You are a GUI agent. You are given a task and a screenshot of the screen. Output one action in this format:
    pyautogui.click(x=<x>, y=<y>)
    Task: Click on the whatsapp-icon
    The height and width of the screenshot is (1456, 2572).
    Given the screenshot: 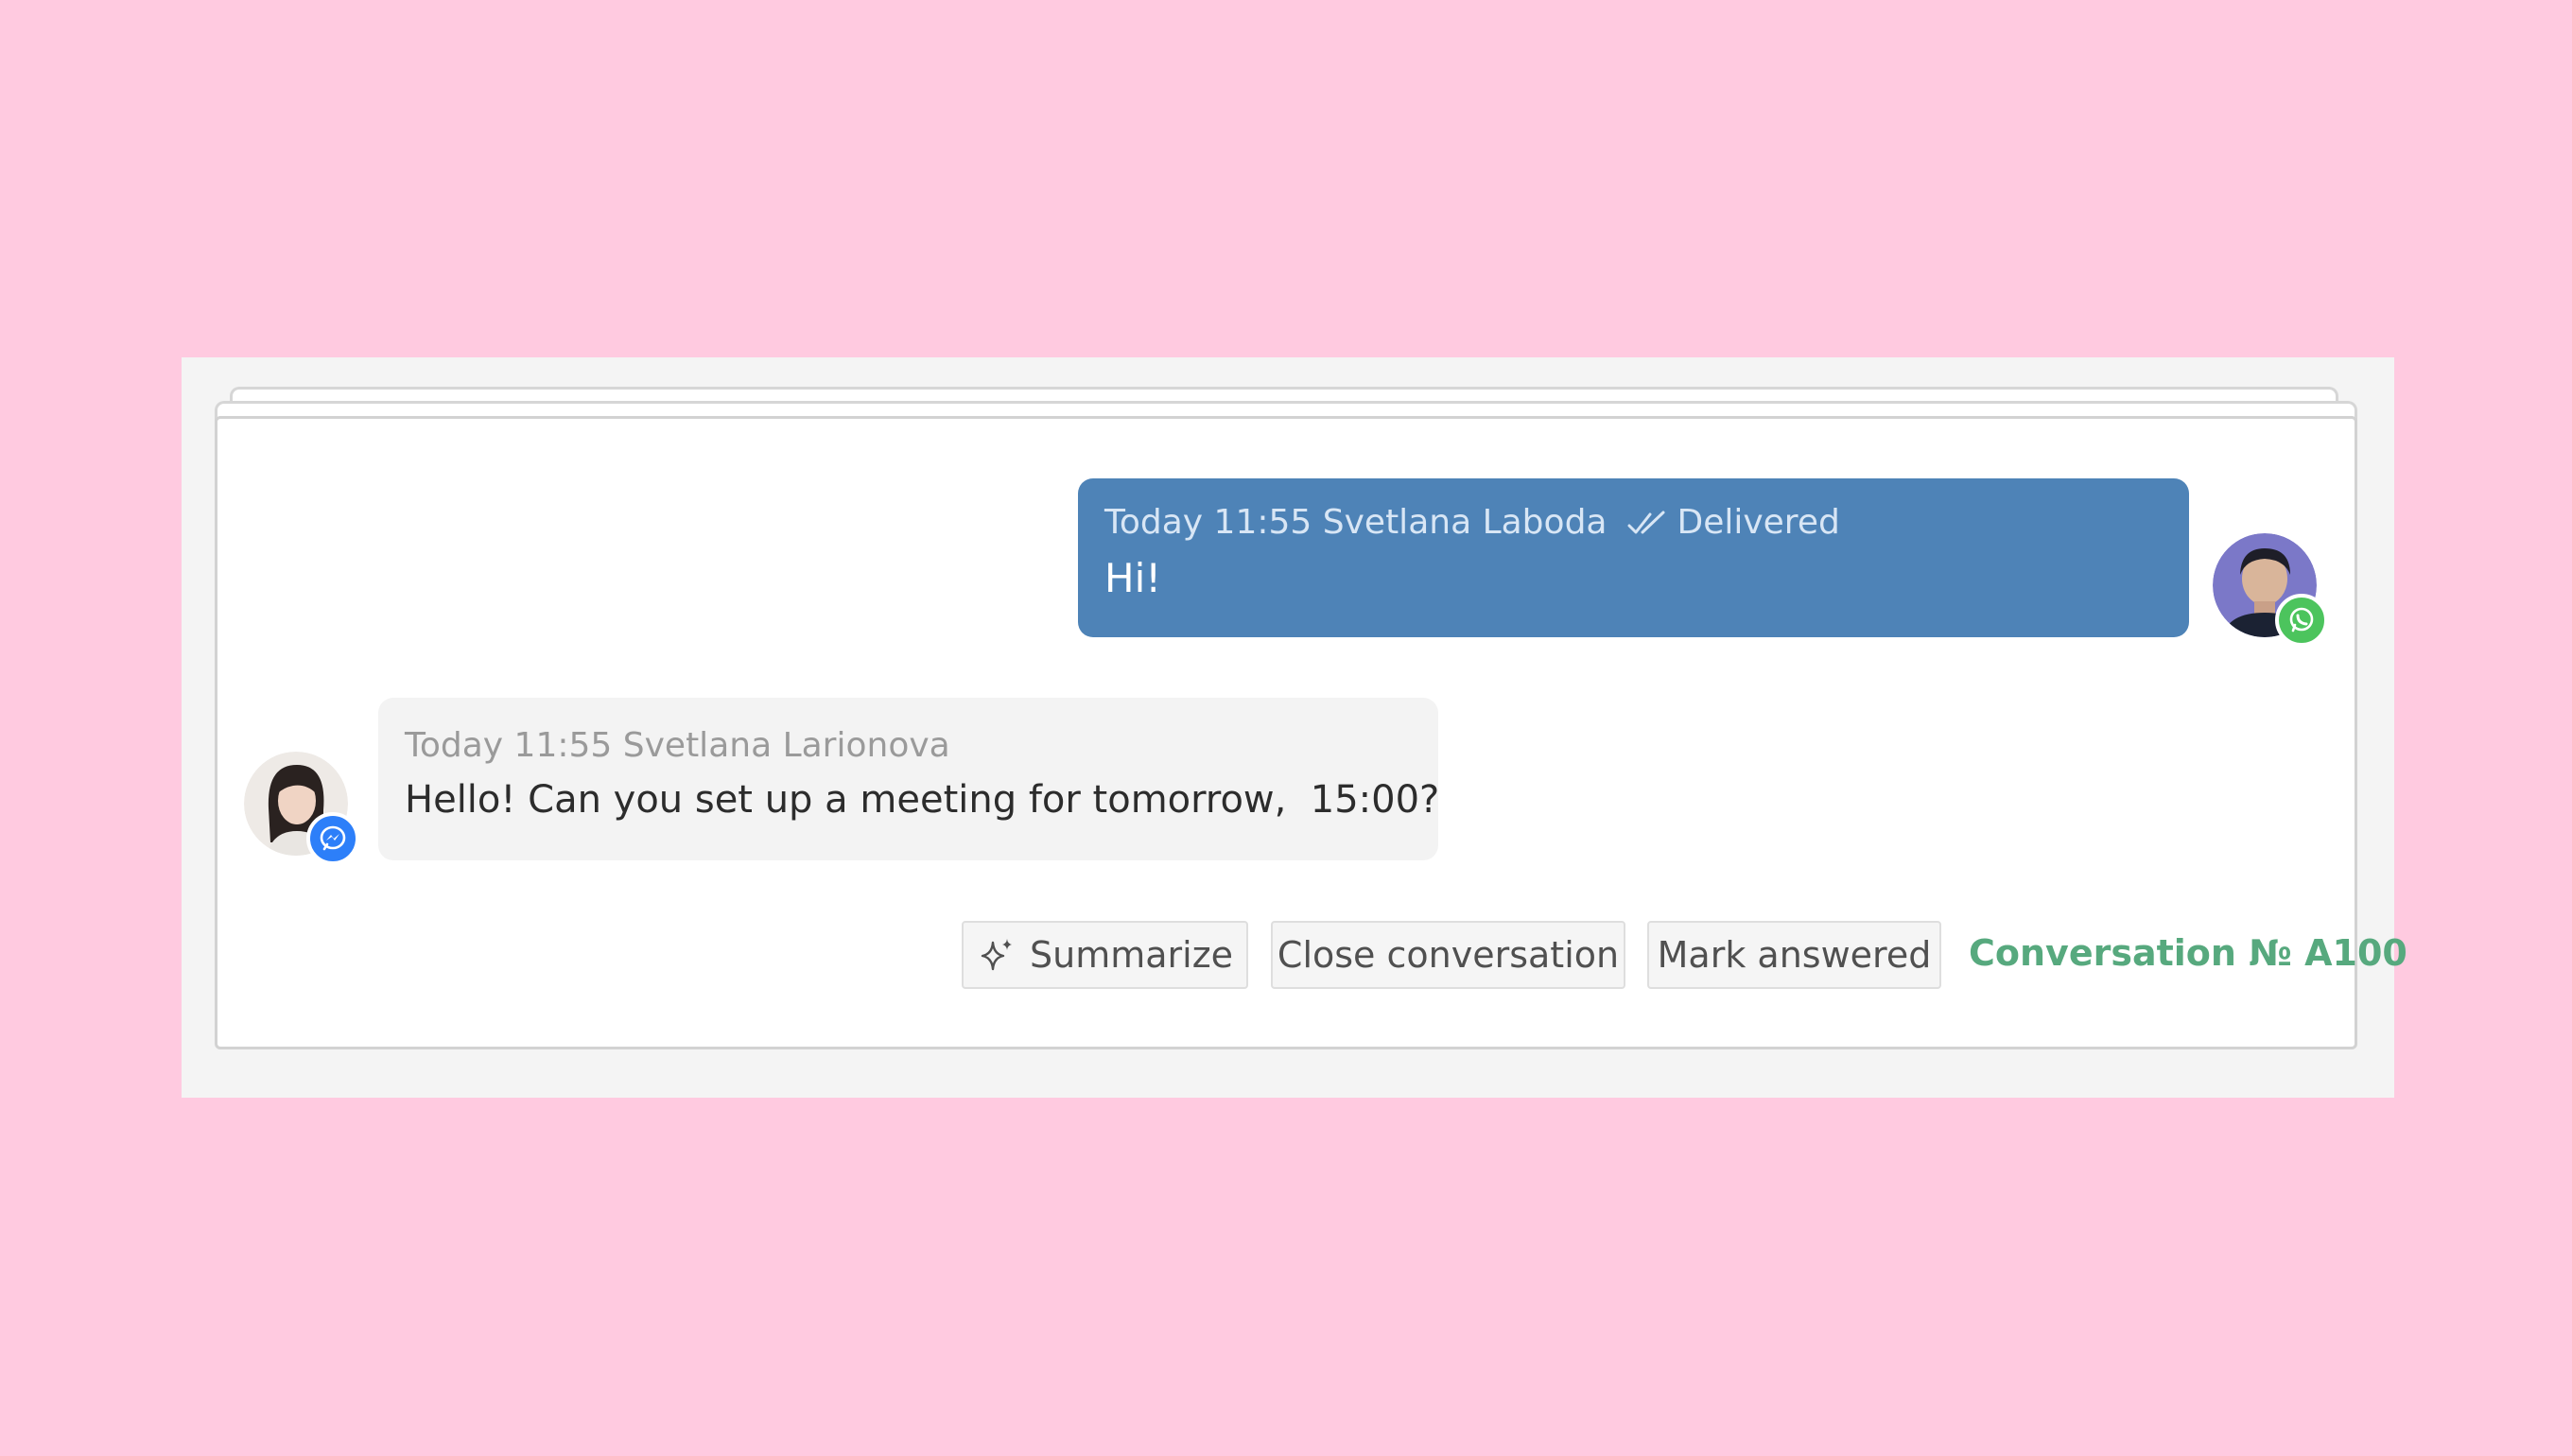 What is the action you would take?
    pyautogui.click(x=2301, y=620)
    